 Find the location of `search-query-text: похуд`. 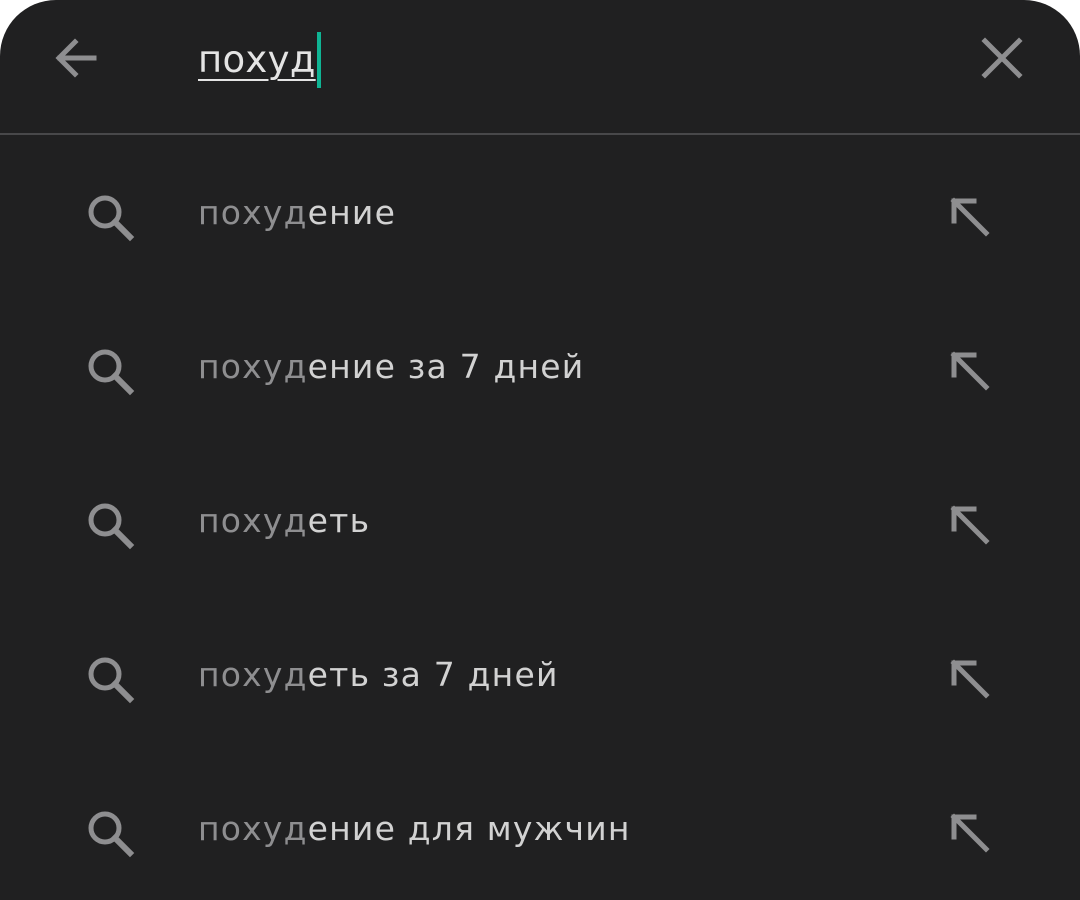

search-query-text: похуд is located at coordinates (257, 59).